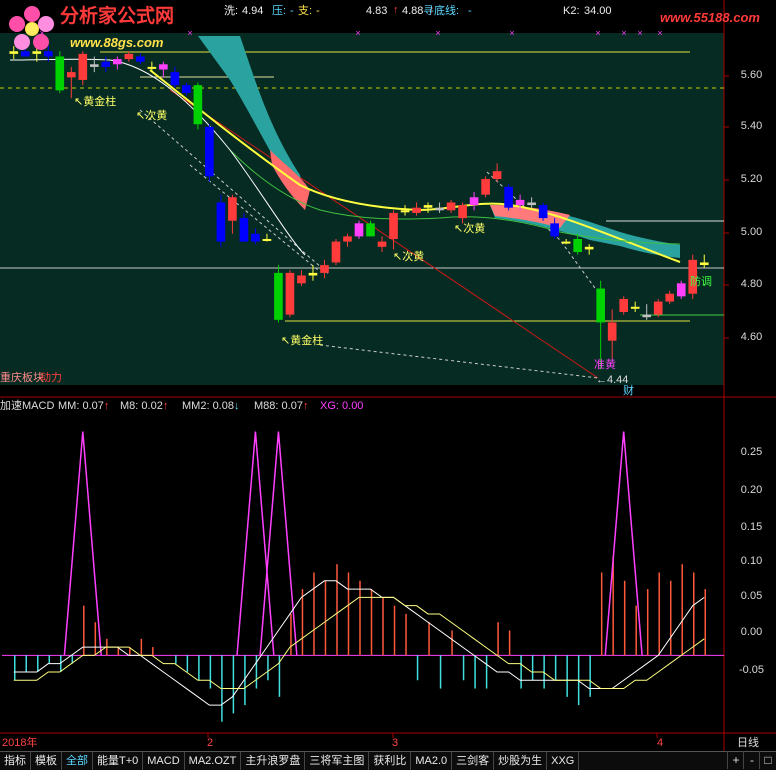  What do you see at coordinates (337, 761) in the screenshot?
I see `tab-three-generals: 三将军主图` at bounding box center [337, 761].